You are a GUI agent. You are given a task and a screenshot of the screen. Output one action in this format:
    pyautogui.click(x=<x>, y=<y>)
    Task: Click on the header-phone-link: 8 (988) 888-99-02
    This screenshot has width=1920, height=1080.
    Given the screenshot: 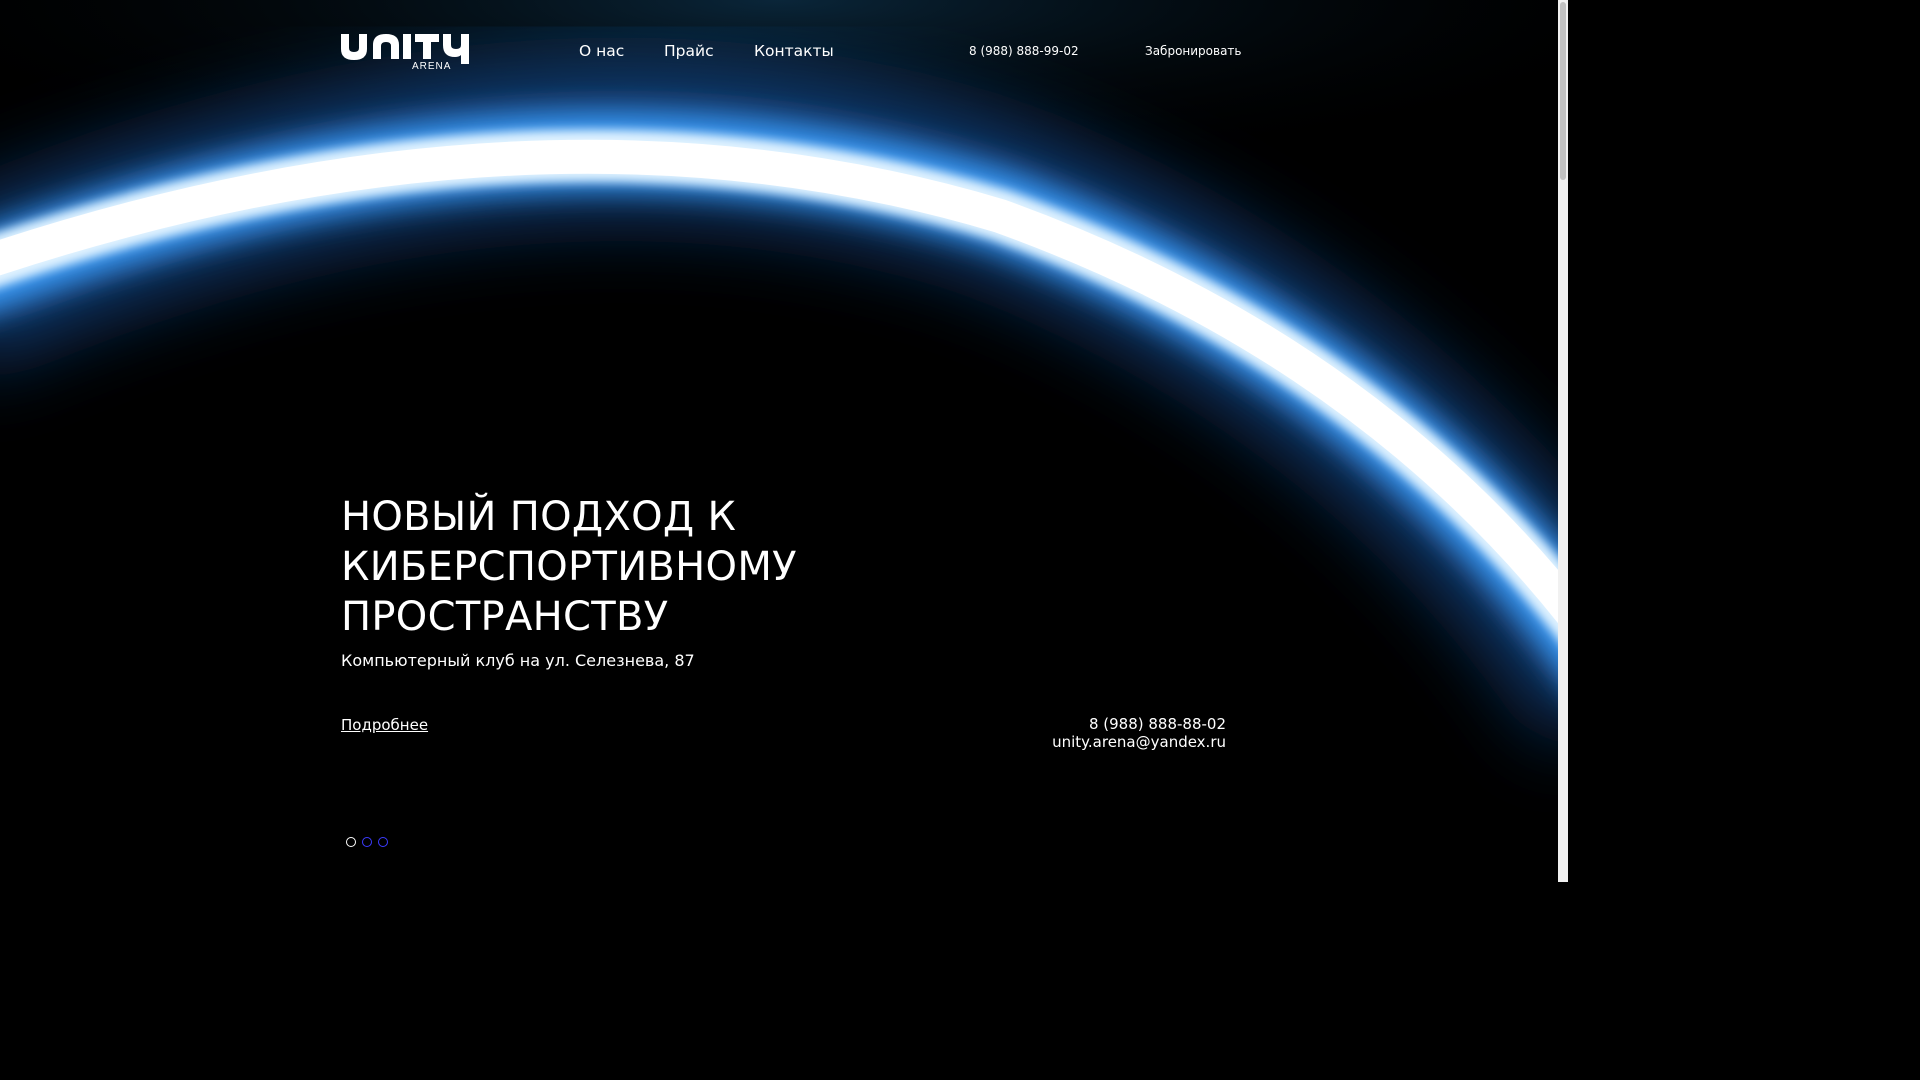 What is the action you would take?
    pyautogui.click(x=1024, y=51)
    